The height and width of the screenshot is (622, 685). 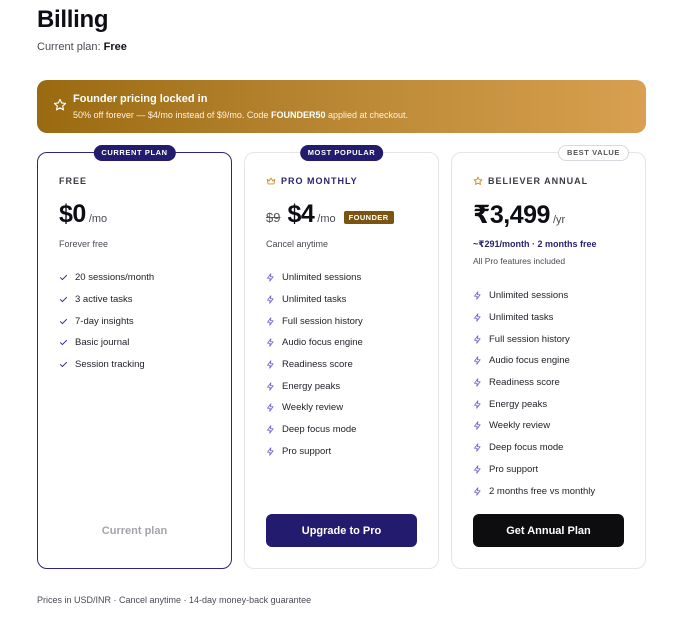 I want to click on feature-label: Audio focus engine, so click(x=322, y=343).